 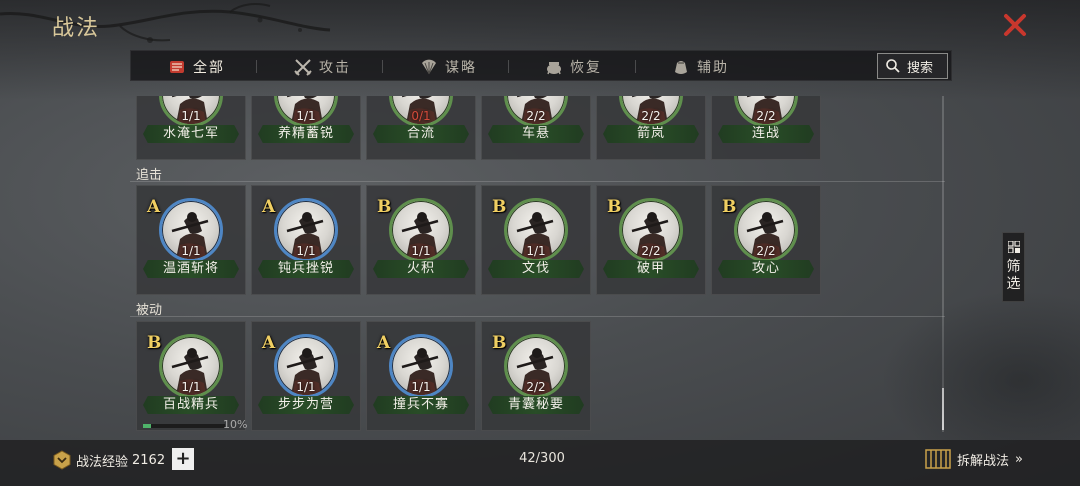 What do you see at coordinates (983, 461) in the screenshot?
I see `dismantle-label: 拆解战法` at bounding box center [983, 461].